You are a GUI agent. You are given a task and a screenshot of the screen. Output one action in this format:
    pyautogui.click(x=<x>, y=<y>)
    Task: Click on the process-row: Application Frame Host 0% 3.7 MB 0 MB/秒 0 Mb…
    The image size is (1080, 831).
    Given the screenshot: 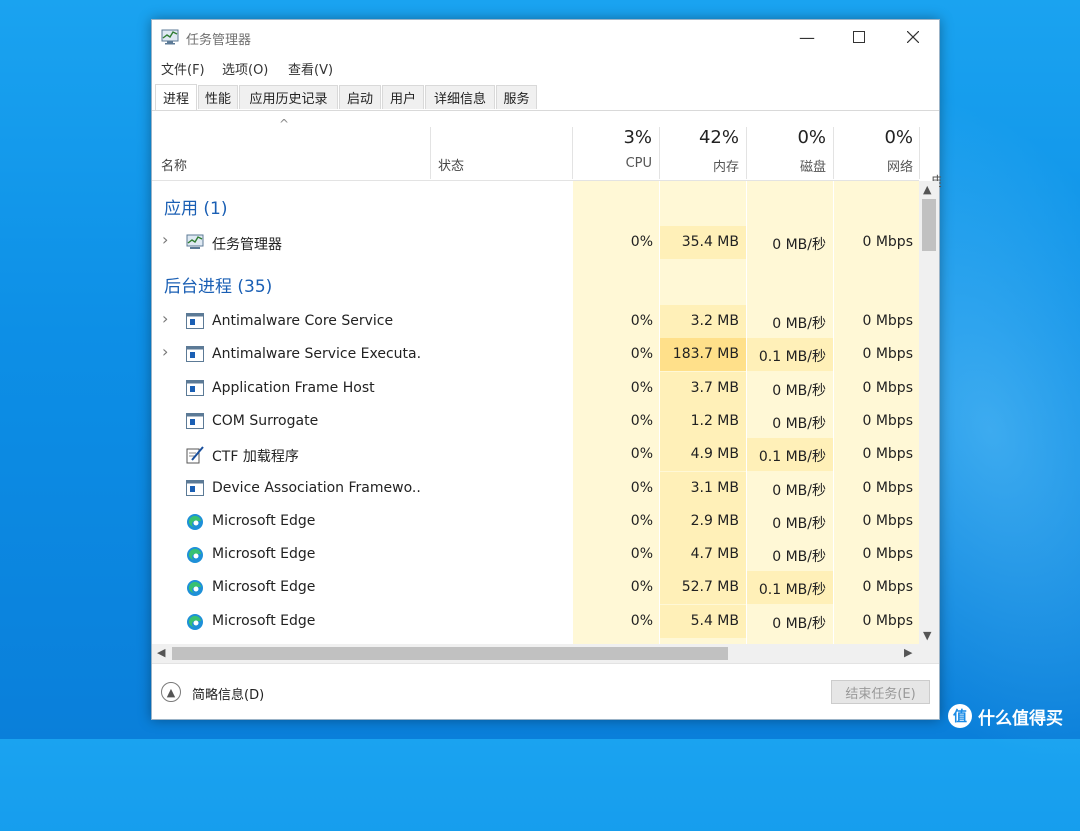 What is the action you would take?
    pyautogui.click(x=535, y=388)
    